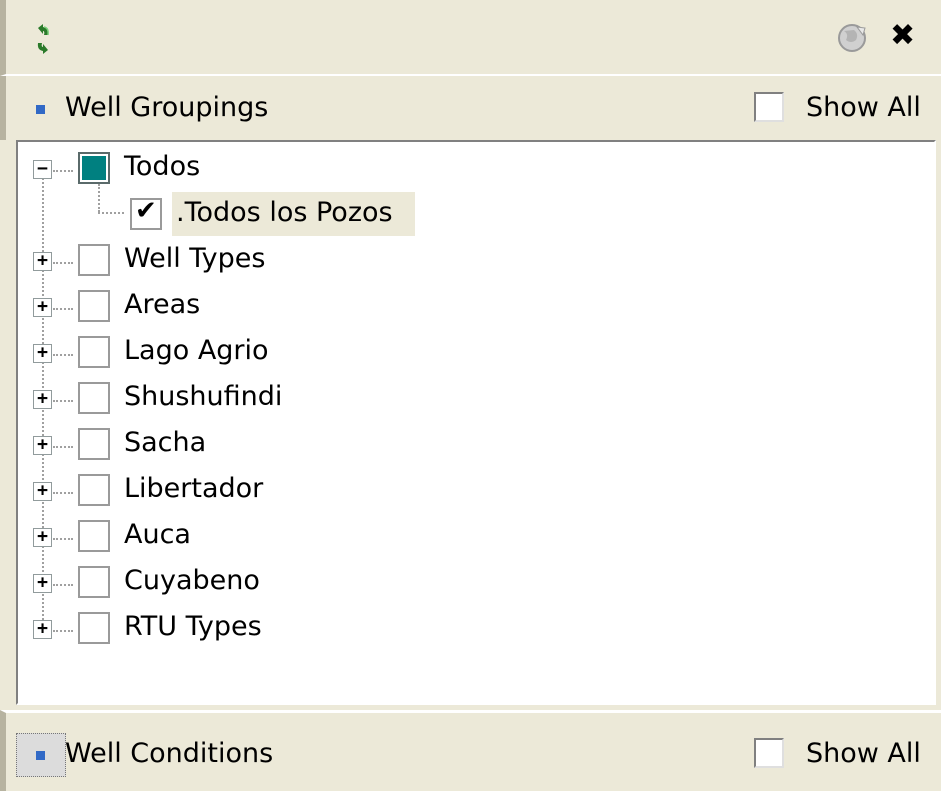 This screenshot has height=791, width=941. I want to click on tree-item-label: Lago Agrio, so click(196, 350).